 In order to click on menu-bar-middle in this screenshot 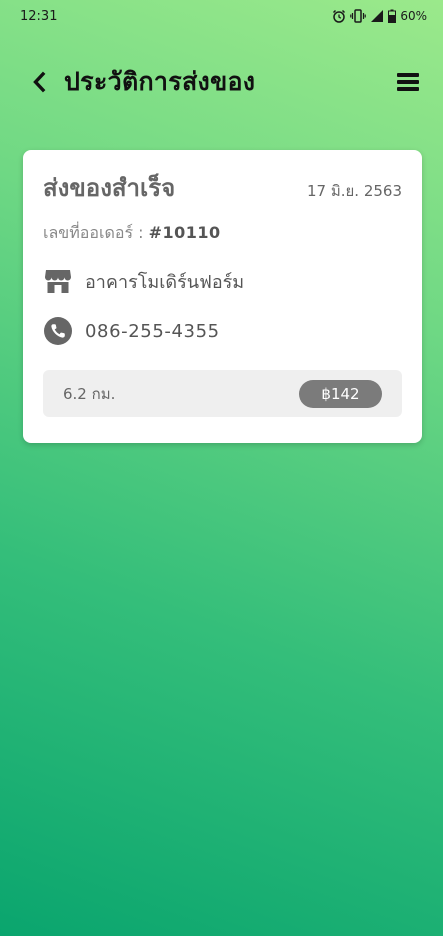, I will do `click(408, 82)`.